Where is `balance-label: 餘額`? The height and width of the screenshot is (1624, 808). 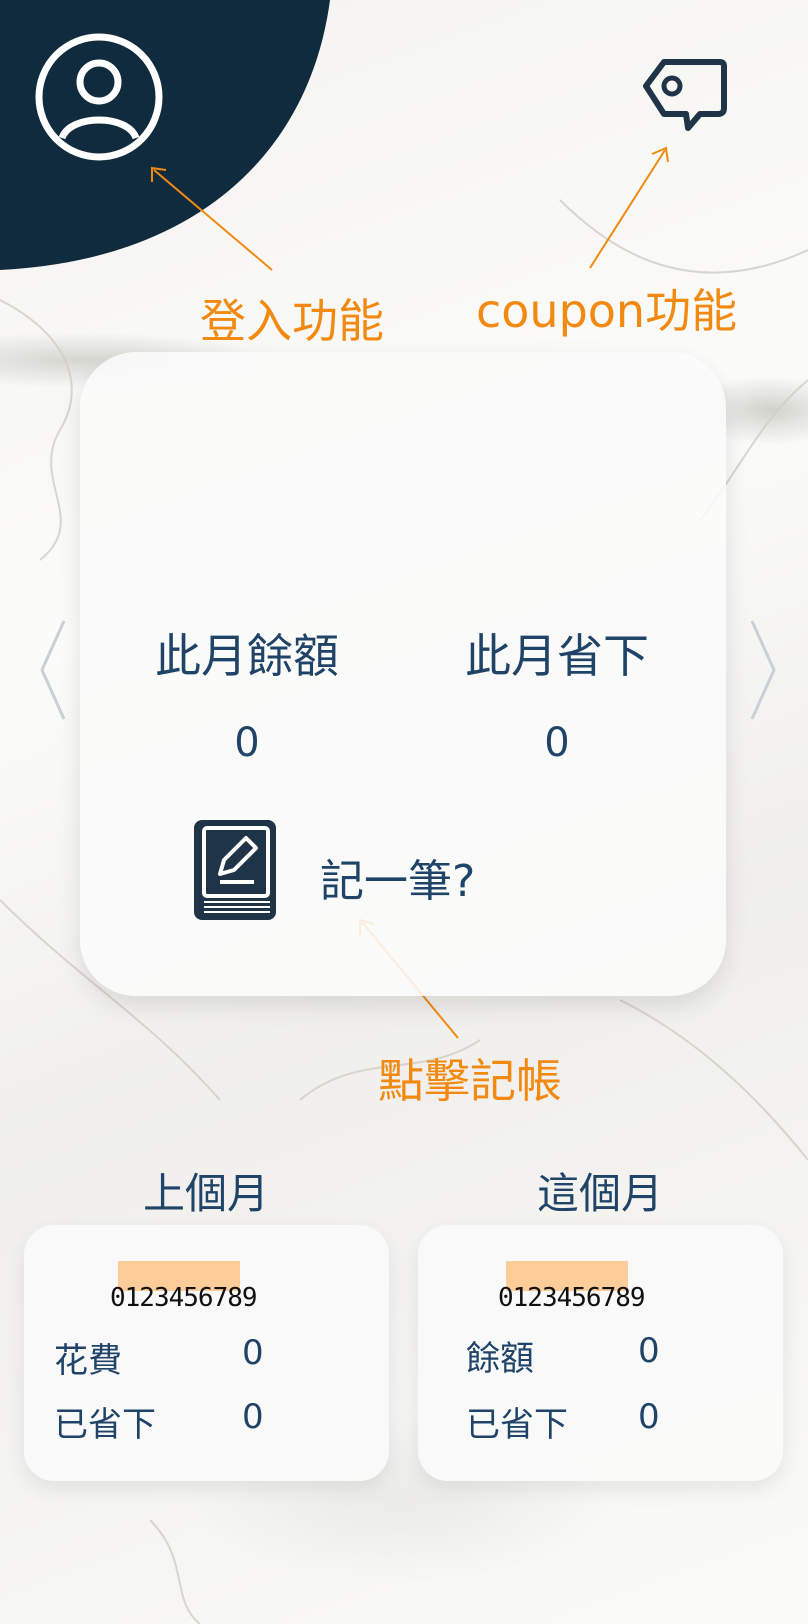
balance-label: 餘額 is located at coordinates (500, 1359).